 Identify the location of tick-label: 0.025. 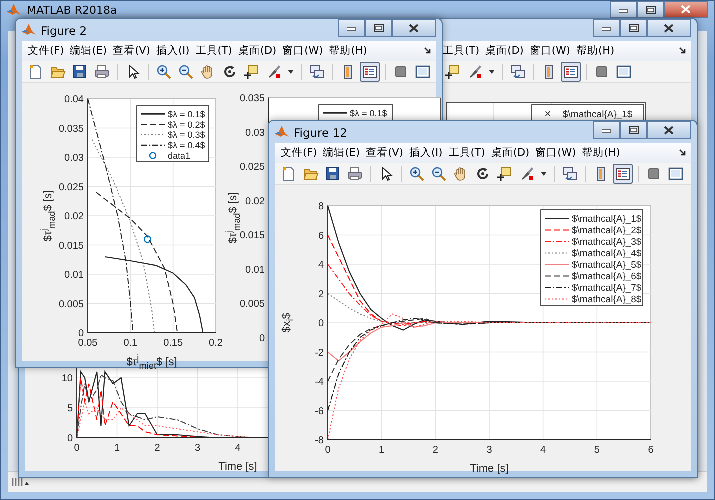
(71, 188).